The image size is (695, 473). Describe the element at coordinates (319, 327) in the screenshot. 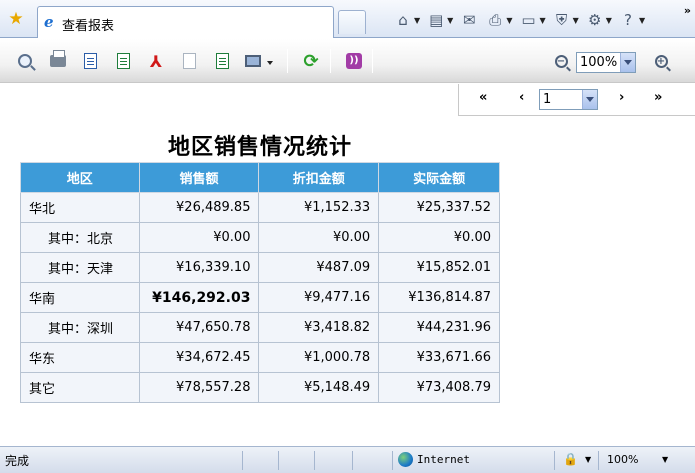

I see `discount-cell: ¥3,418.82` at that location.